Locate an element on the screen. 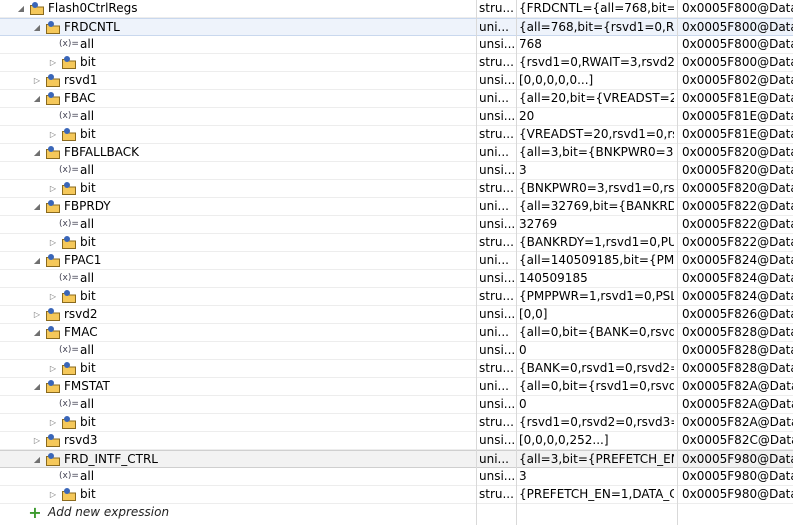 Image resolution: width=793 pixels, height=525 pixels. plus-icon: + is located at coordinates (35, 512).